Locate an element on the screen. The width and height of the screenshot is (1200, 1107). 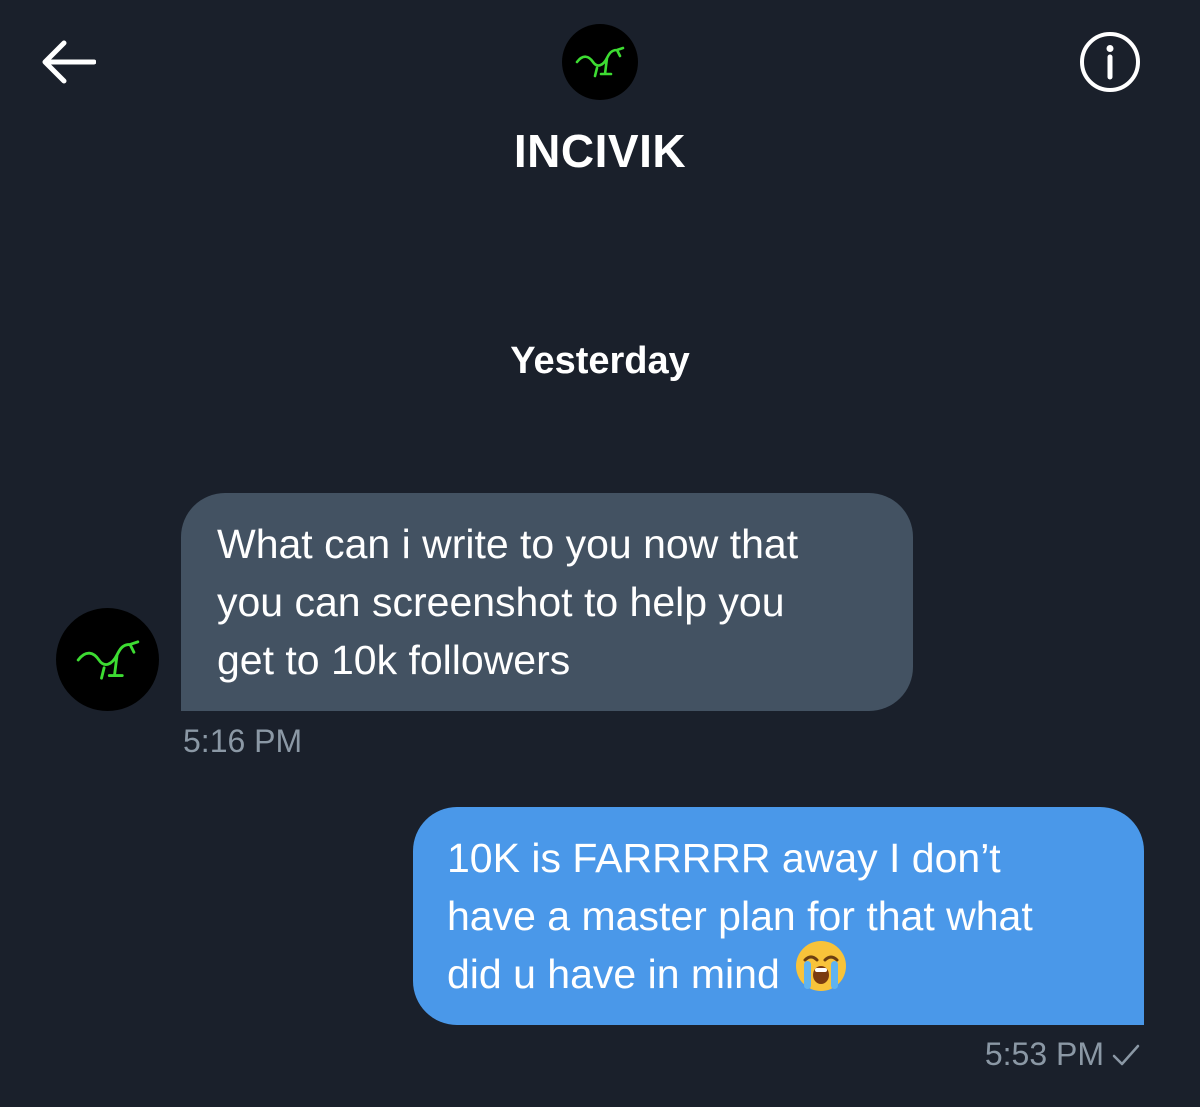
info-circle-icon is located at coordinates (1110, 62).